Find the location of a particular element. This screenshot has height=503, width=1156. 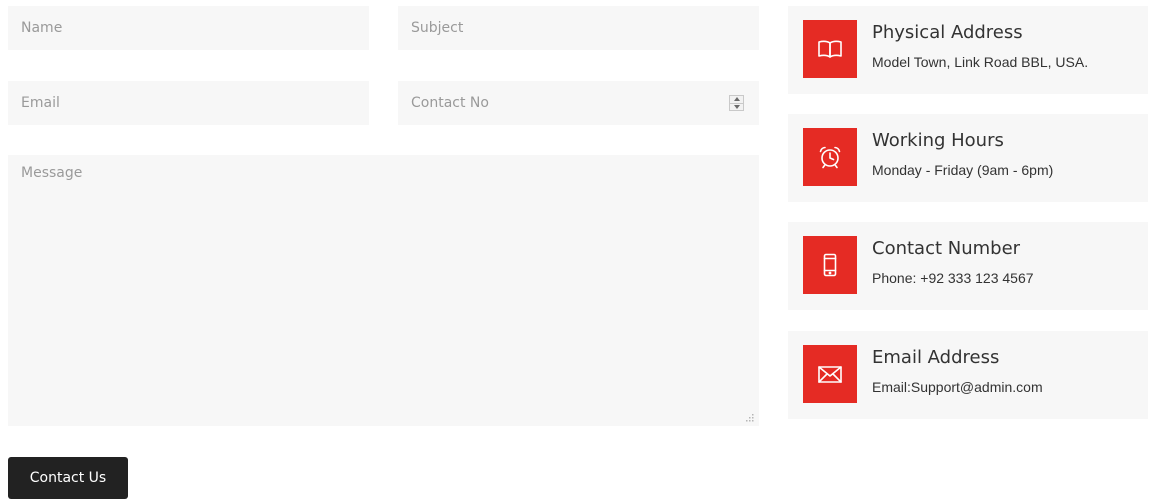

card-title: Contact Number is located at coordinates (946, 248).